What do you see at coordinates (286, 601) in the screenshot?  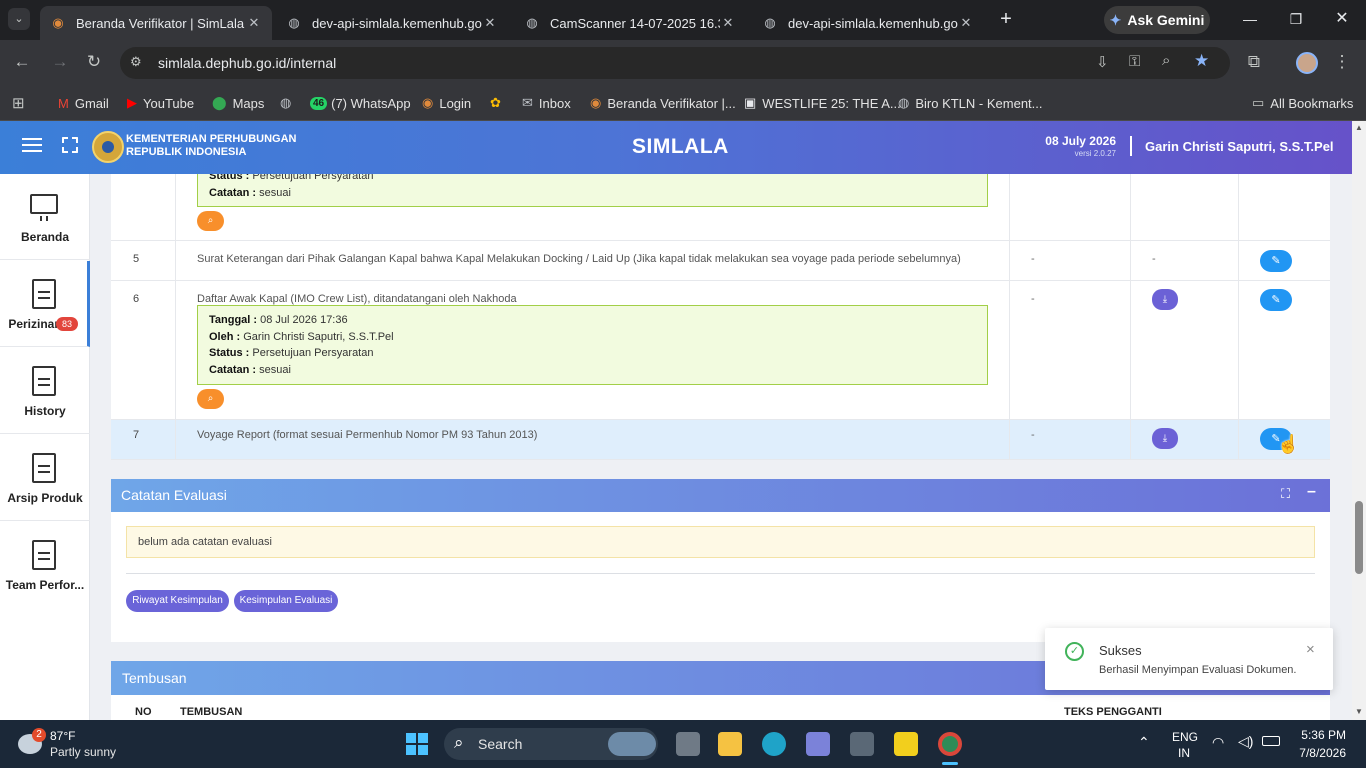 I see `kesimpulan-evaluasi-button: Kesimpulan Evaluasi` at bounding box center [286, 601].